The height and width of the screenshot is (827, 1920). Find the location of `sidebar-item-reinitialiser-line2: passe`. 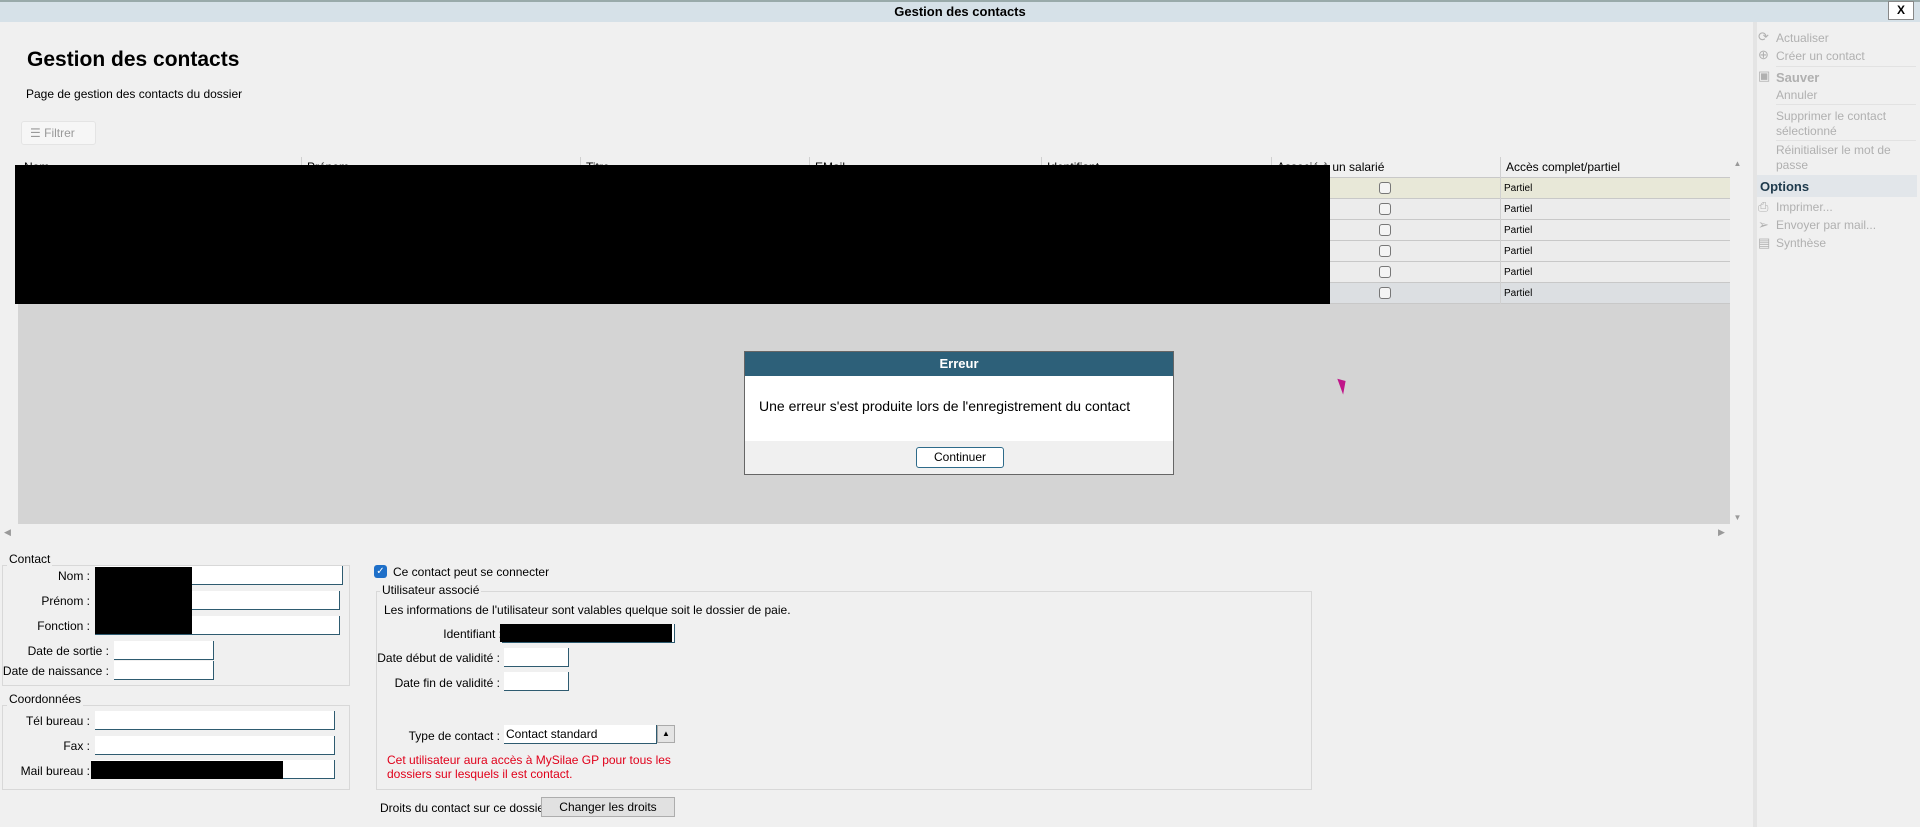

sidebar-item-reinitialiser-line2: passe is located at coordinates (1792, 165).